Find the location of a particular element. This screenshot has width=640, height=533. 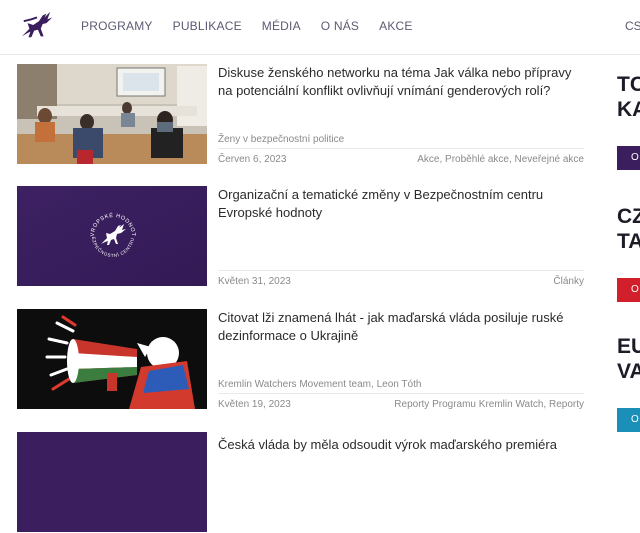

sidebar-teaser-line: TA is located at coordinates (628, 241).